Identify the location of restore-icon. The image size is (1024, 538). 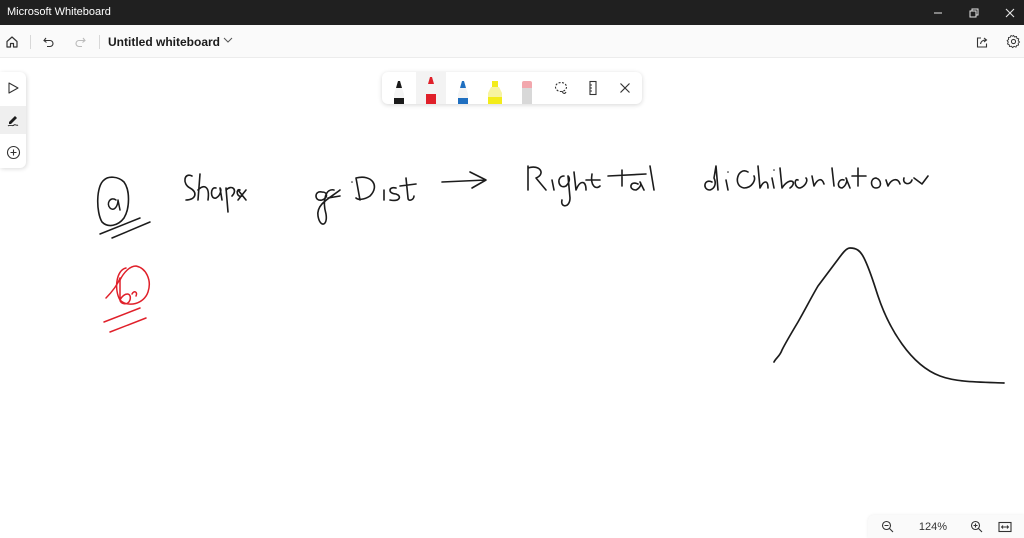
(974, 12).